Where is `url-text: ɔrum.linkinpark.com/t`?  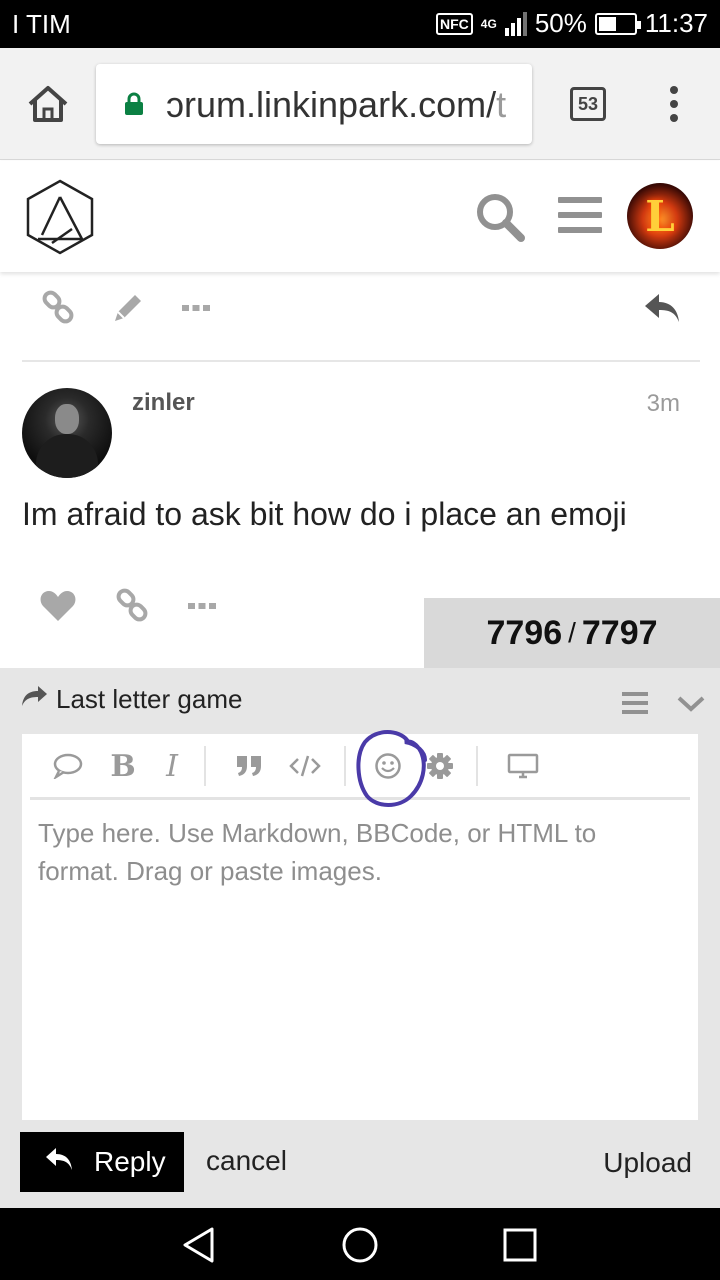
url-text: ɔrum.linkinpark.com/t is located at coordinates (336, 105).